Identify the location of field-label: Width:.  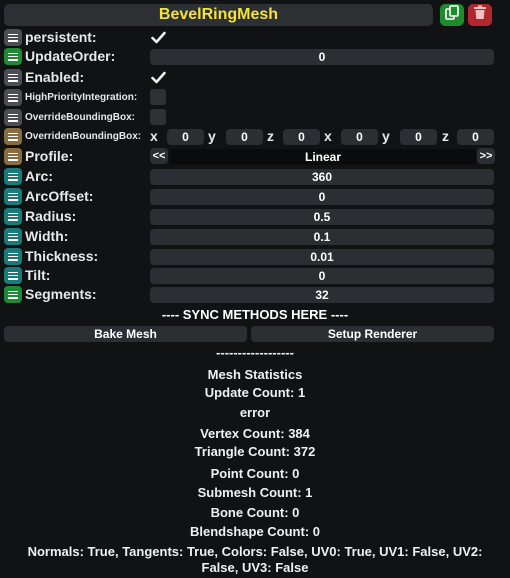
(47, 236).